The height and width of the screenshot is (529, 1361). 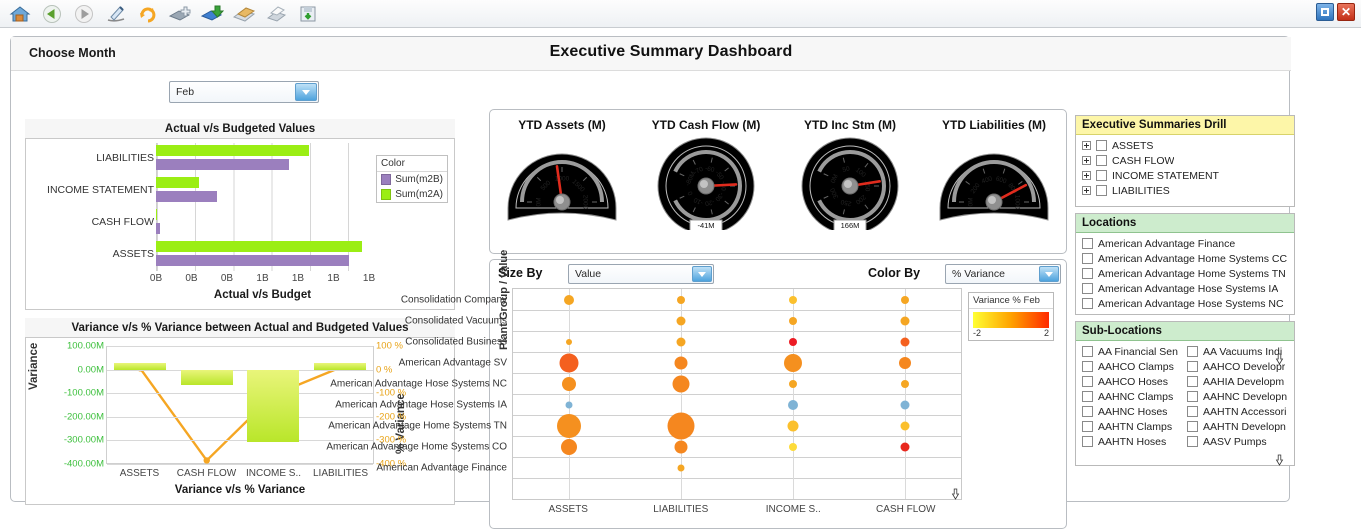 What do you see at coordinates (1185, 160) in the screenshot?
I see `list-item: CASH FLOW` at bounding box center [1185, 160].